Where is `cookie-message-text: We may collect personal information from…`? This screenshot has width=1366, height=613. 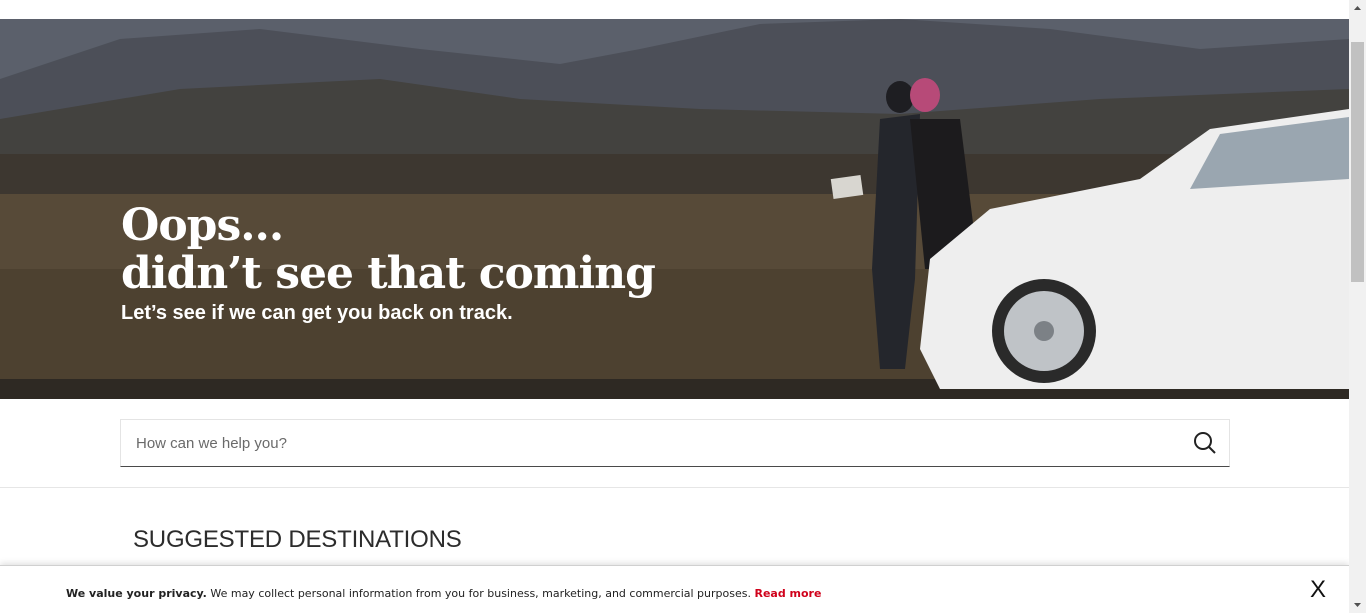 cookie-message-text: We may collect personal information from… is located at coordinates (480, 593).